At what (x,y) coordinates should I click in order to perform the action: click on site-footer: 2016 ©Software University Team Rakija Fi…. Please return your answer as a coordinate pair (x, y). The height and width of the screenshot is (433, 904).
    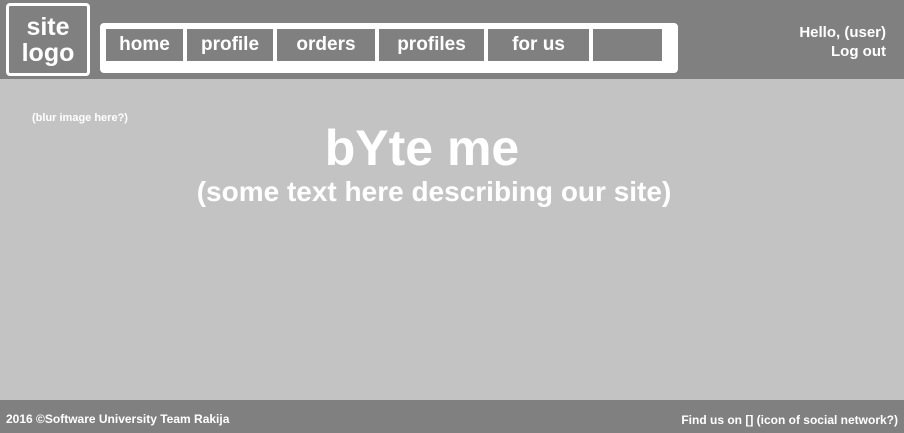
    Looking at the image, I should click on (452, 416).